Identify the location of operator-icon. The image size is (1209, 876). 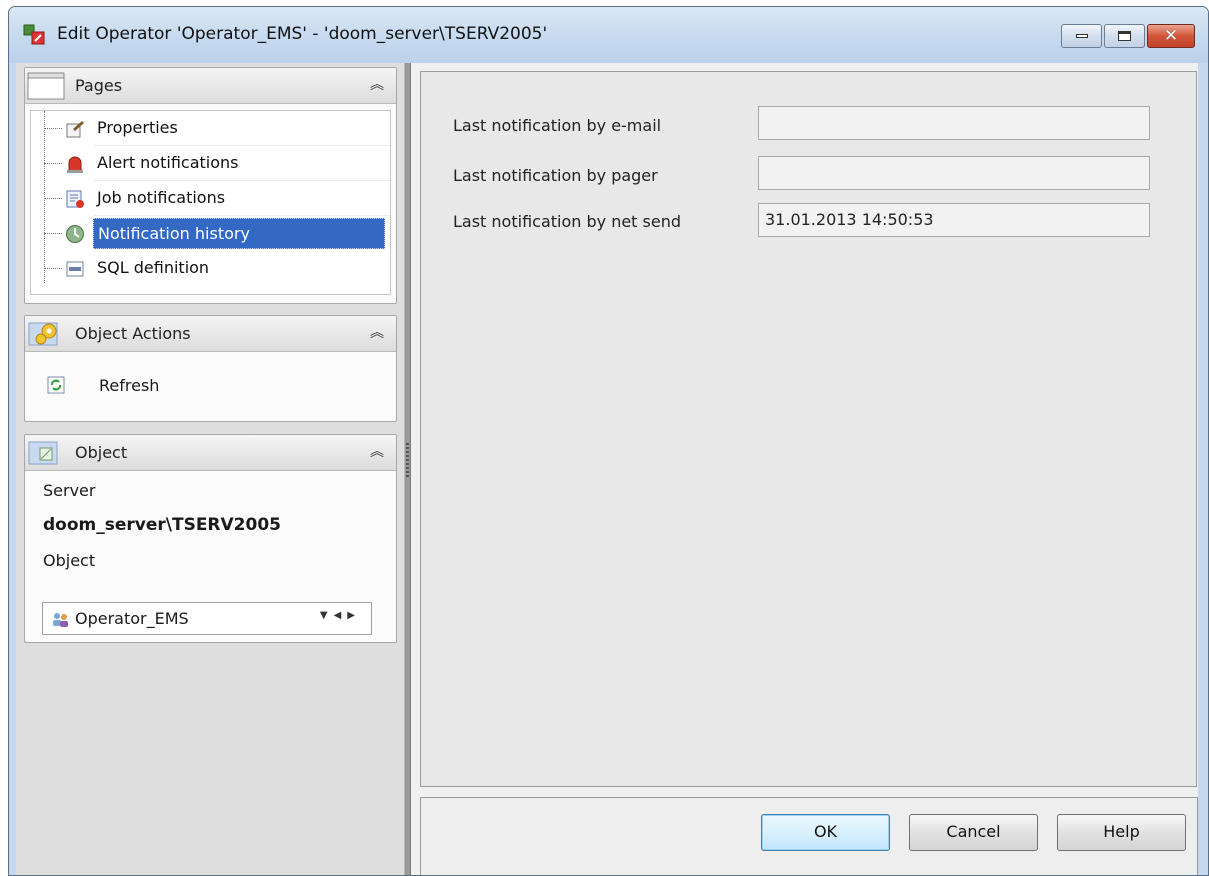
(60, 619).